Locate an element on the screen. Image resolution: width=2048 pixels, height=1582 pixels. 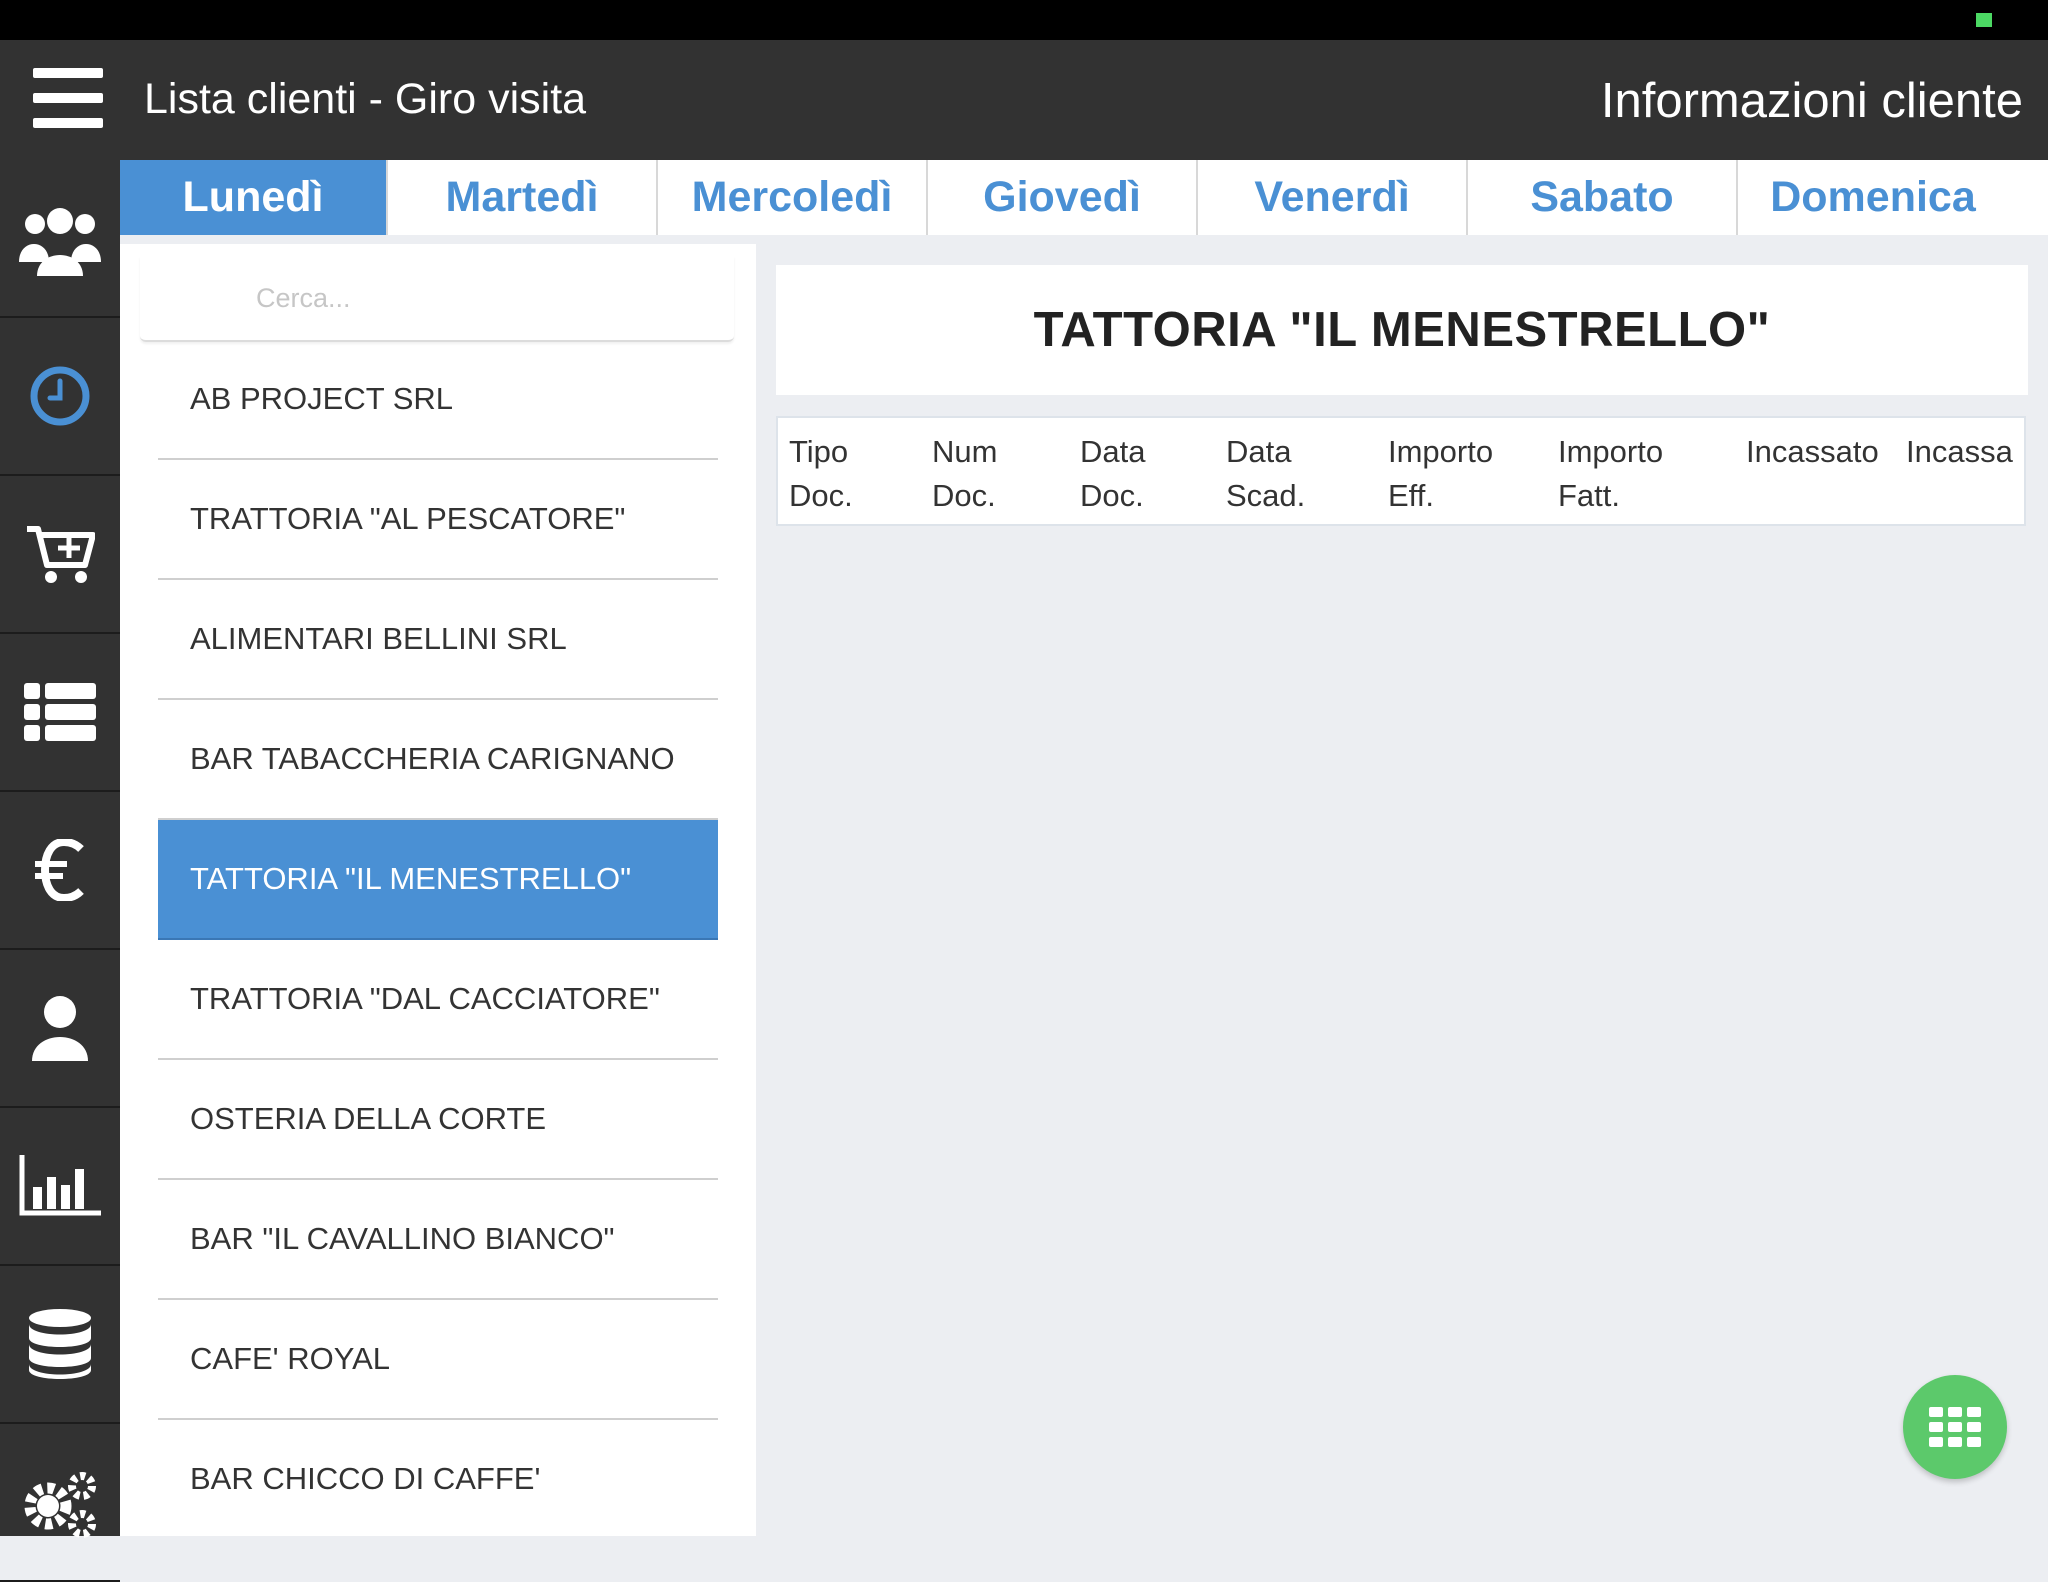
client-name: TATTORIA "IL MENESTRELLO" is located at coordinates (1402, 330).